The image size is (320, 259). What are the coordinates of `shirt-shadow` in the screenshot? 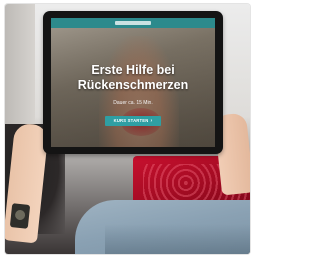 It's located at (177, 239).